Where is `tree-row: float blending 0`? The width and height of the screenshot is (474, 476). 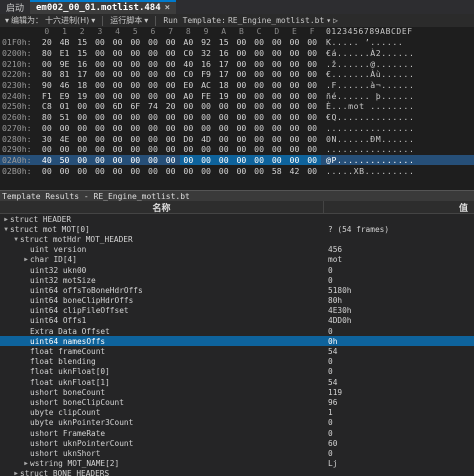 tree-row: float blending 0 is located at coordinates (237, 362).